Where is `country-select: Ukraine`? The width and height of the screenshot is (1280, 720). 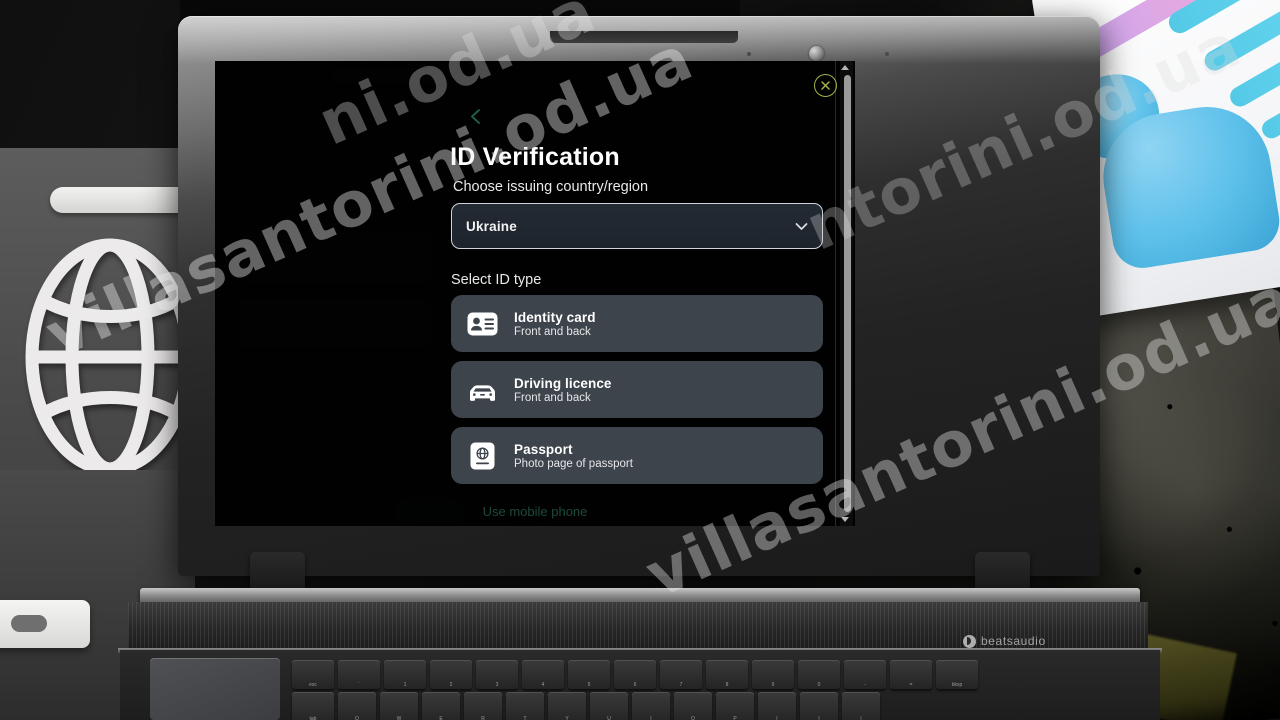
country-select: Ukraine is located at coordinates (637, 226).